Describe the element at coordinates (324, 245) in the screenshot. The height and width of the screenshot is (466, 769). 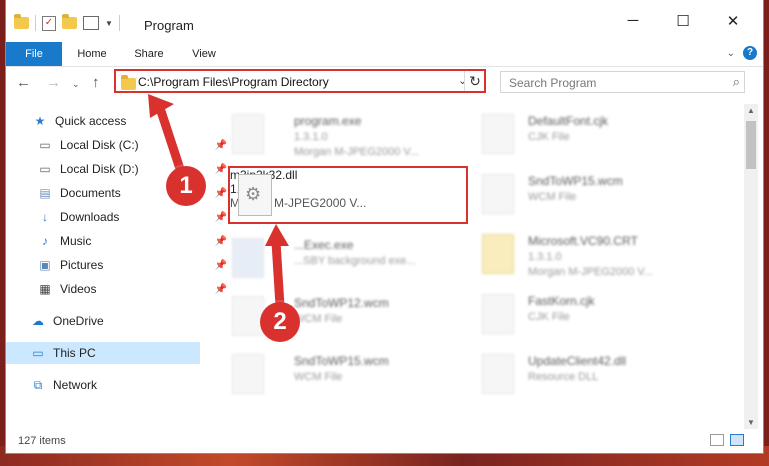
I see `file-name: ...Exec.exe` at that location.